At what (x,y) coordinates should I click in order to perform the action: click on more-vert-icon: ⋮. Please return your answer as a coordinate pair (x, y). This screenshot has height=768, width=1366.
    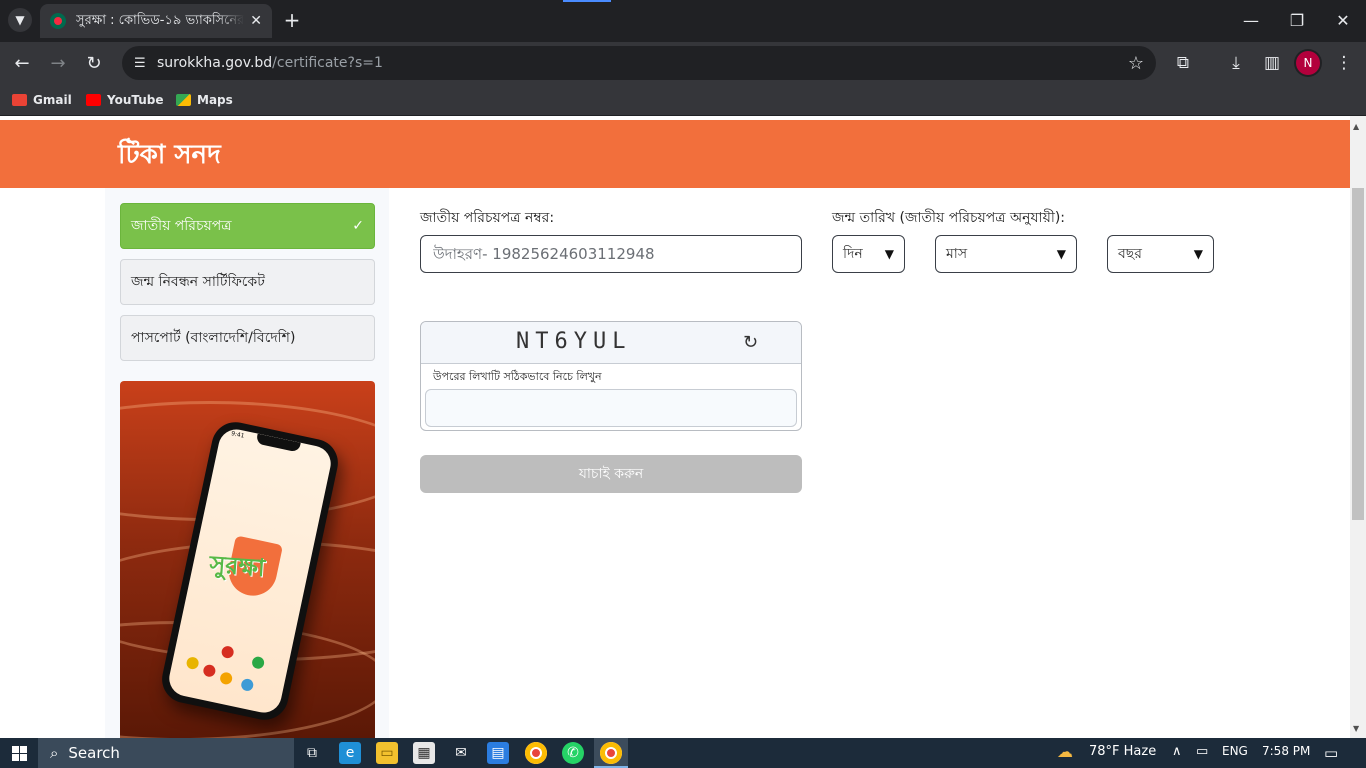
    Looking at the image, I should click on (1344, 63).